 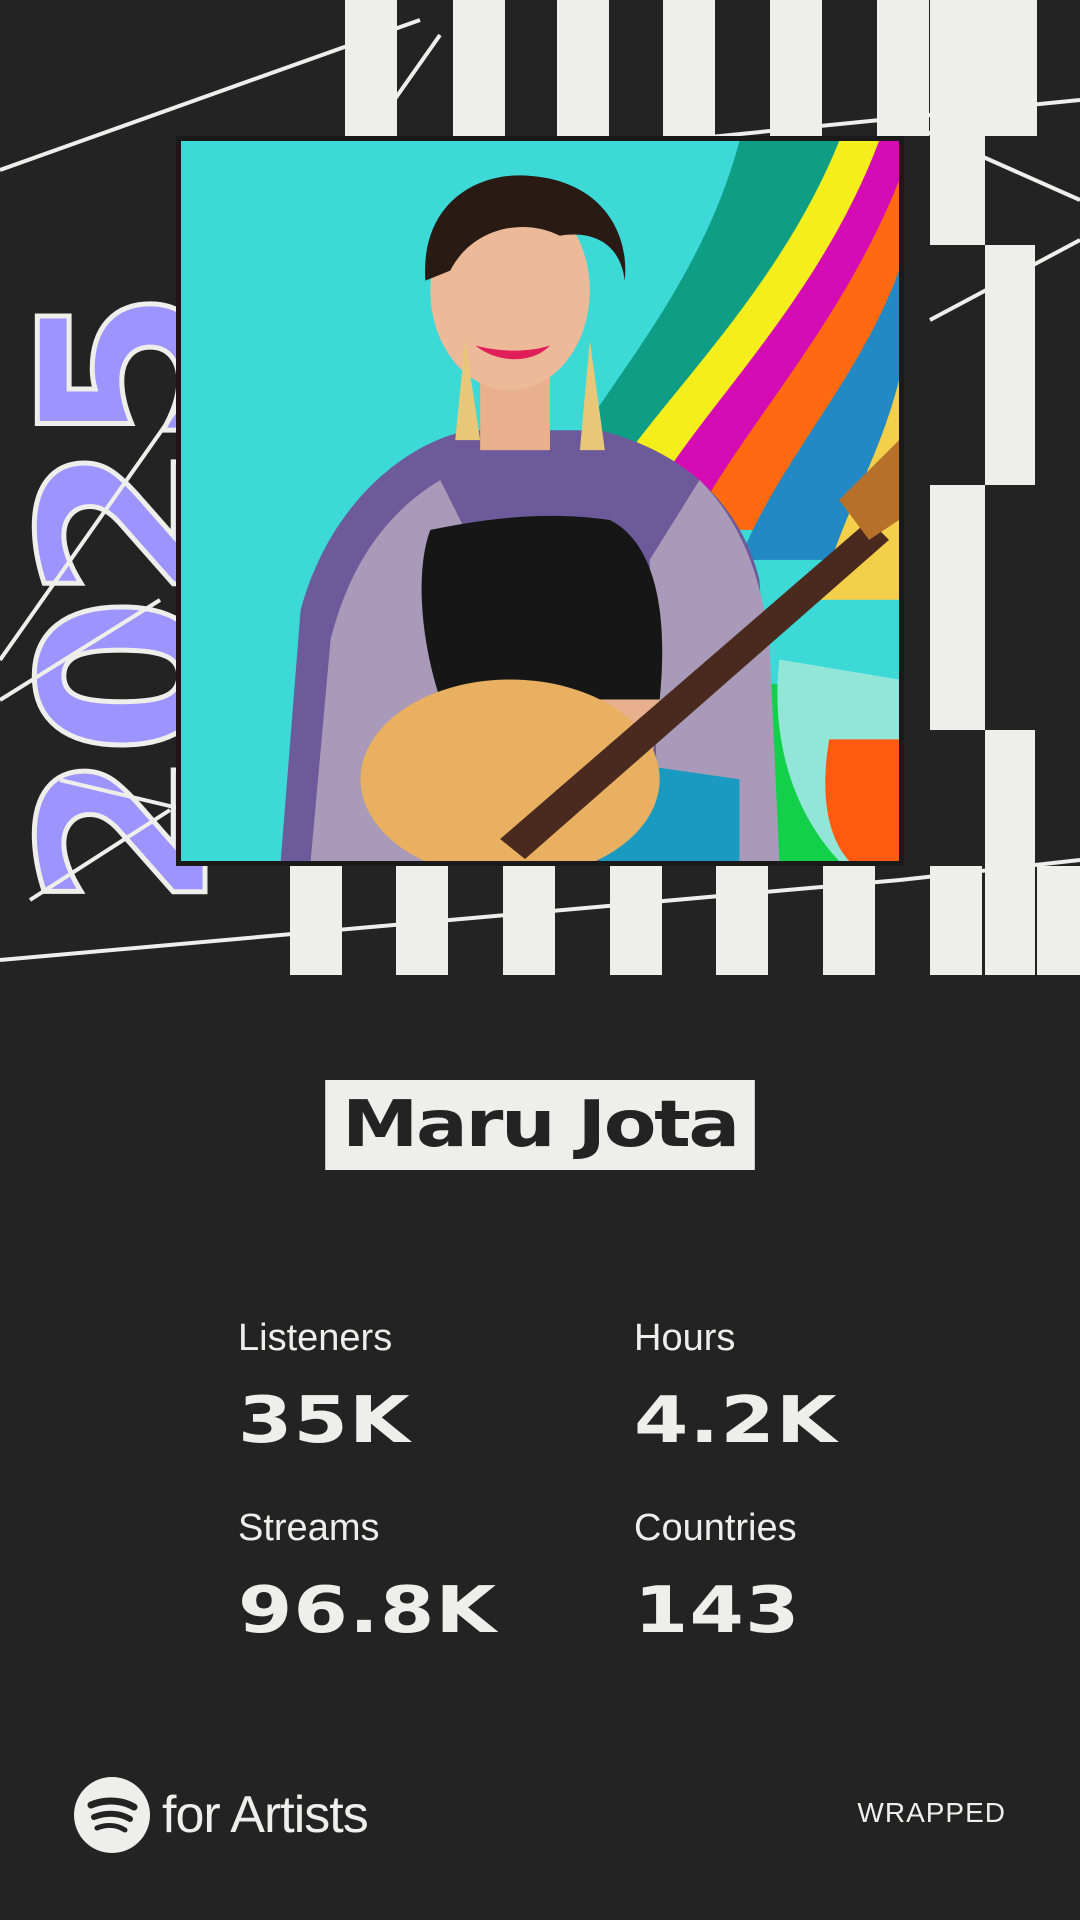 I want to click on stat-listeners: Listeners 35K, so click(x=324, y=1388).